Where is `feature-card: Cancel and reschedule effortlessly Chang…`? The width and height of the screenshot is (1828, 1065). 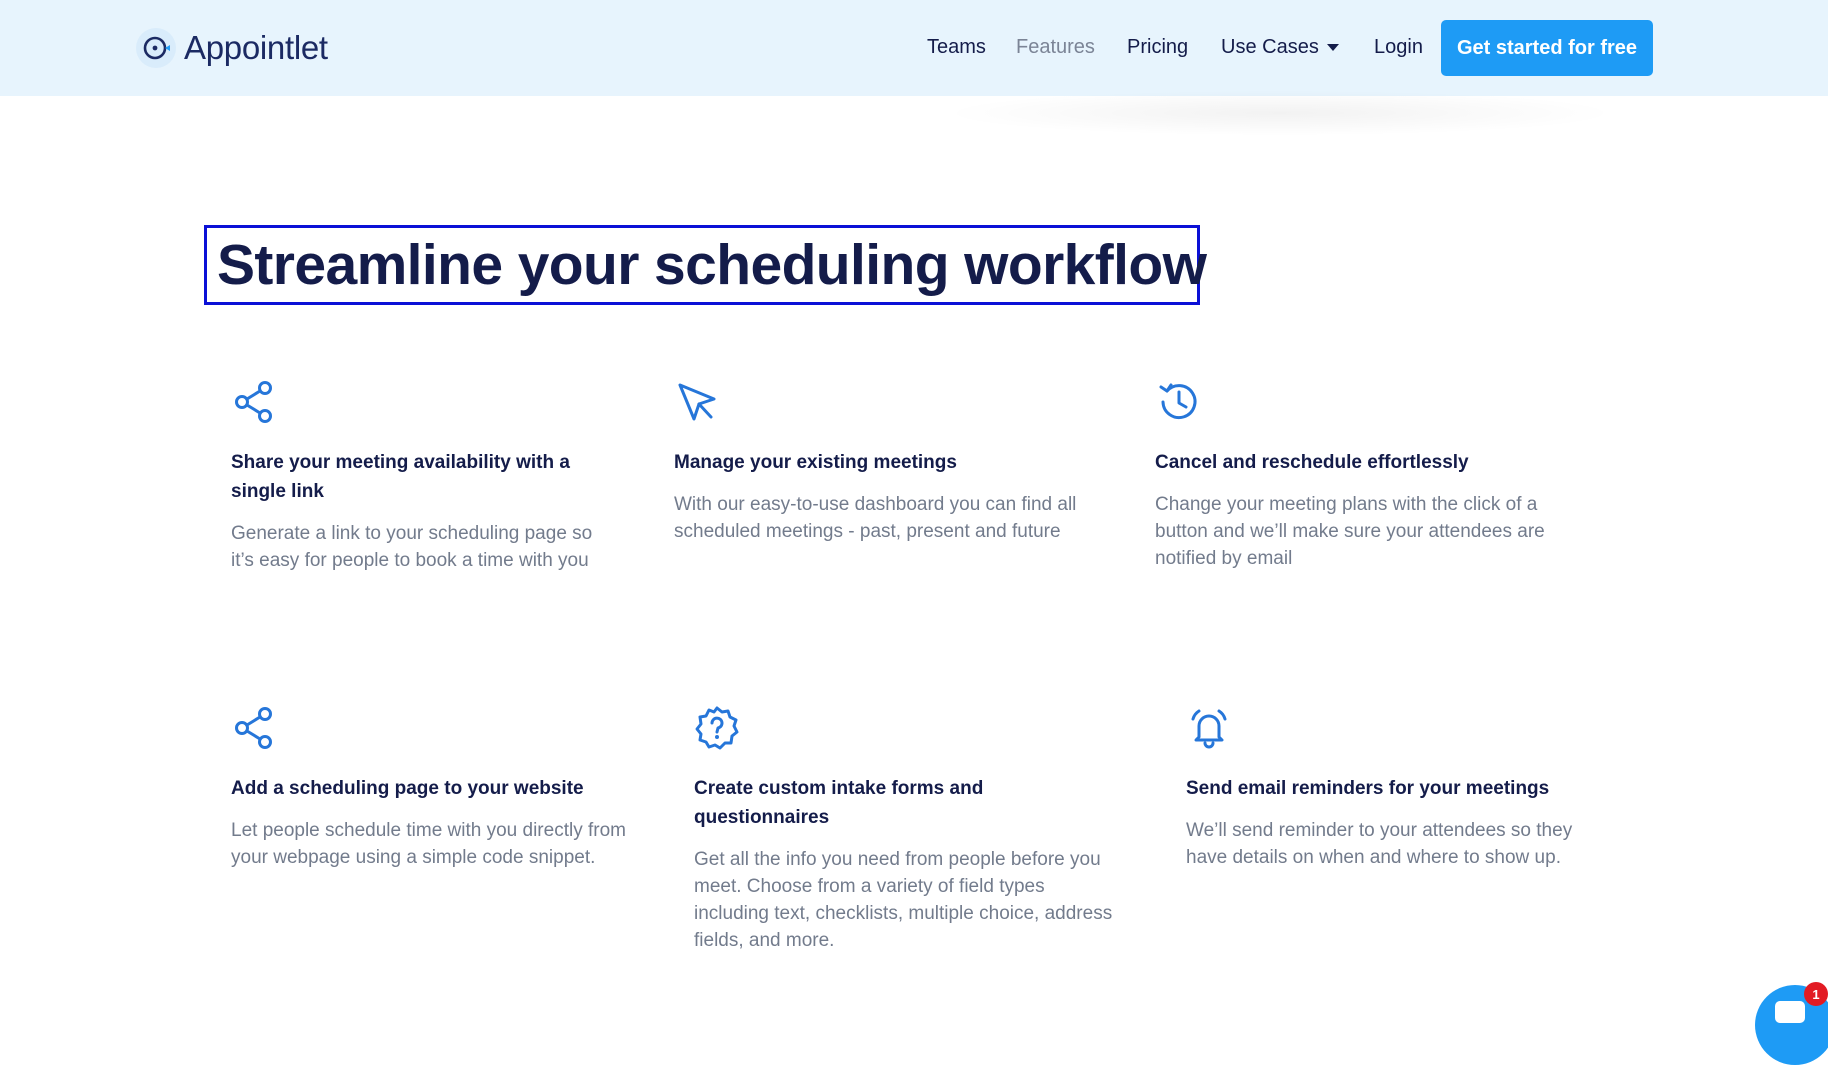
feature-card: Cancel and reschedule effortlessly Chang… is located at coordinates (1375, 475).